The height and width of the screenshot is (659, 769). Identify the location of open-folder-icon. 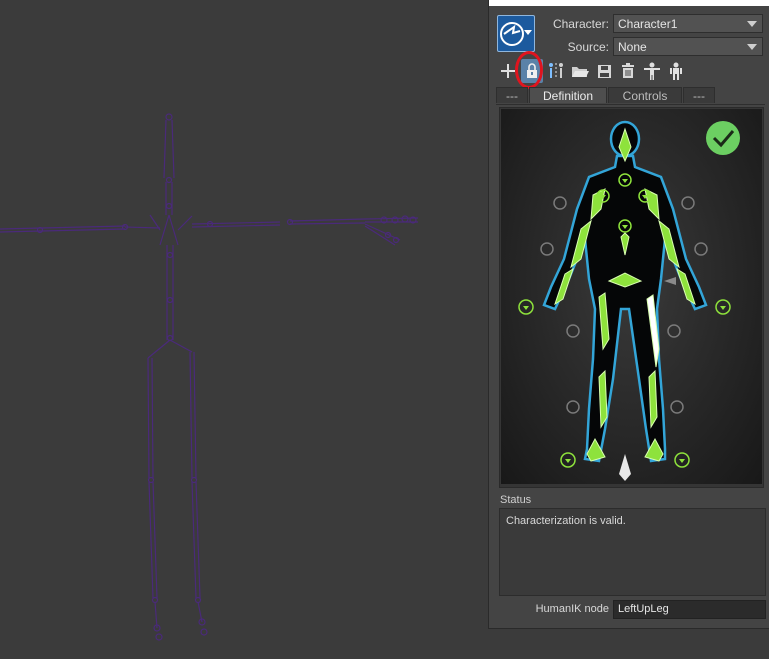
(580, 72).